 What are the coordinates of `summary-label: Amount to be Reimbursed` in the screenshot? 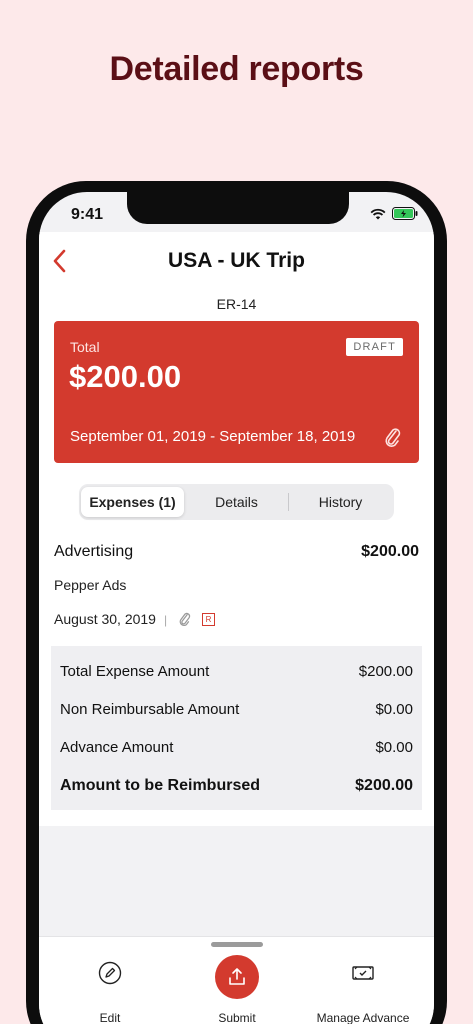 It's located at (160, 785).